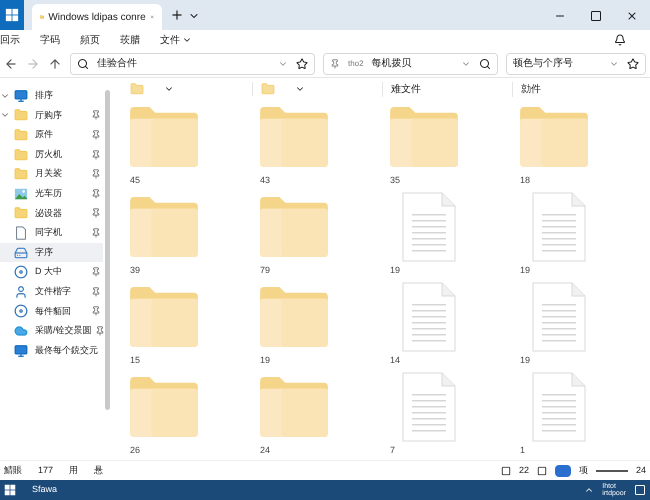 This screenshot has width=650, height=500. Describe the element at coordinates (63, 331) in the screenshot. I see `sidebar-label: 采購/铨交景圆` at that location.